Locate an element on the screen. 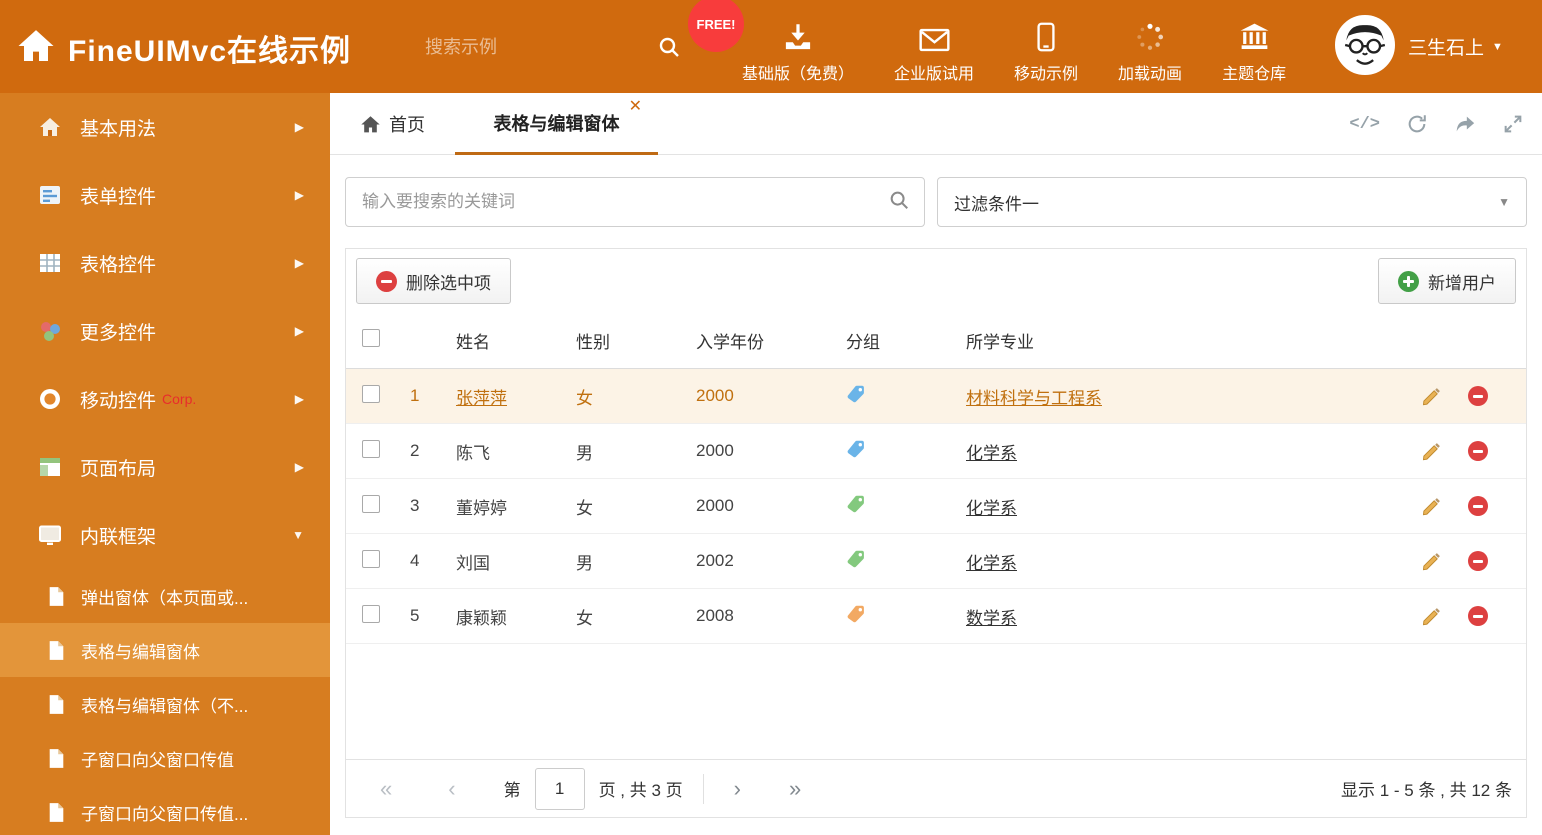 This screenshot has width=1542, height=835. tab-home: 首页 is located at coordinates (392, 124).